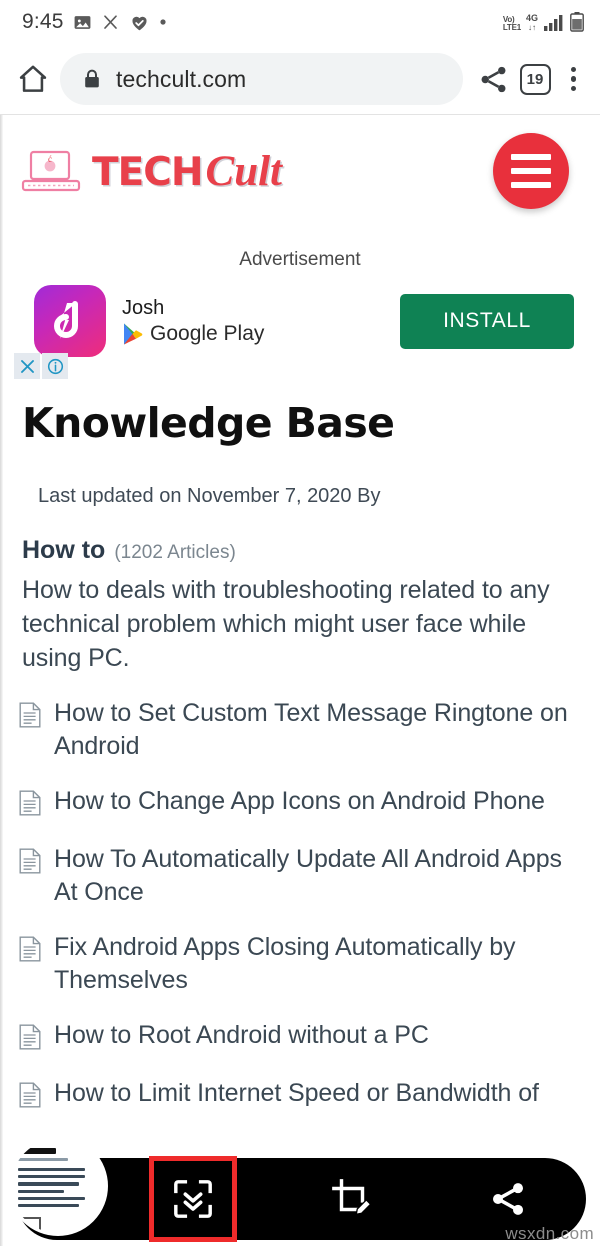 Image resolution: width=600 pixels, height=1246 pixels. I want to click on last-updated-text: Last updated on November 7, 2020 By, so click(209, 496).